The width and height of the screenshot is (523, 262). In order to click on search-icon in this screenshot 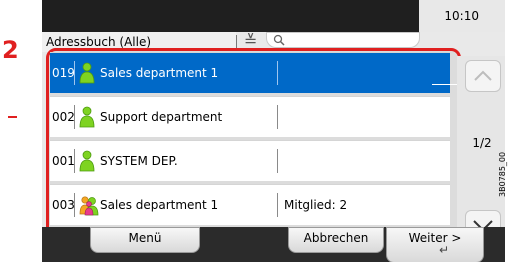, I will do `click(279, 40)`.